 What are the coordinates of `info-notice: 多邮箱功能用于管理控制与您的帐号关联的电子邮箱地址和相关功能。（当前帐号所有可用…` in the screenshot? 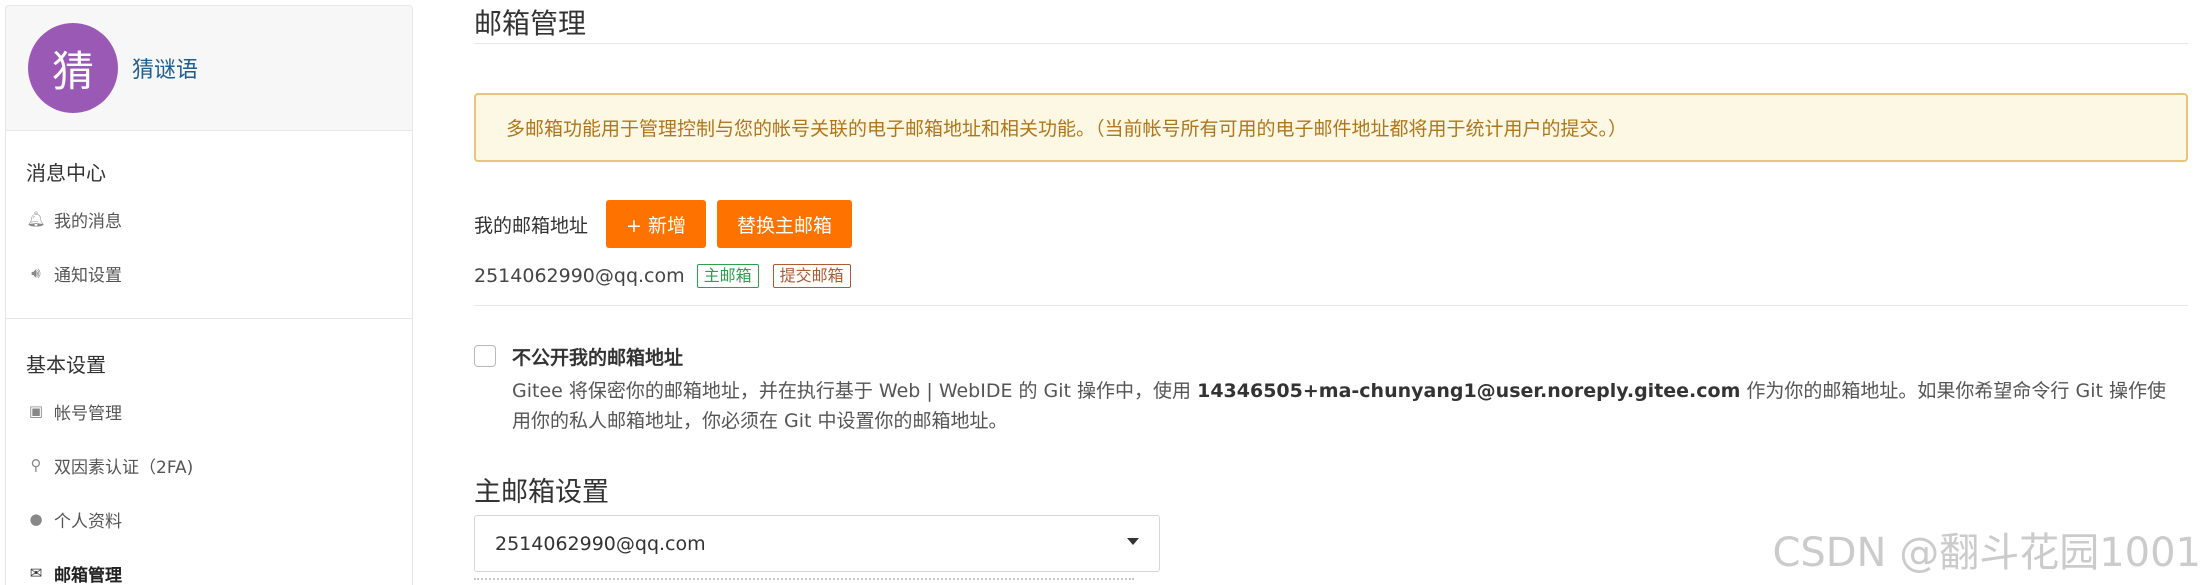 It's located at (1331, 127).